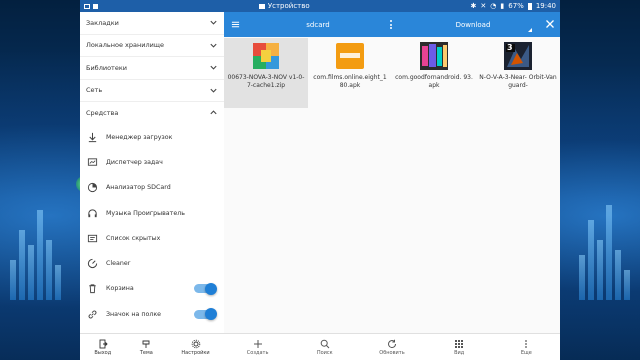 This screenshot has height=360, width=640. I want to click on file-name: 00673-NOVA-3-NOV v1-0-7-cache1.zip, so click(266, 81).